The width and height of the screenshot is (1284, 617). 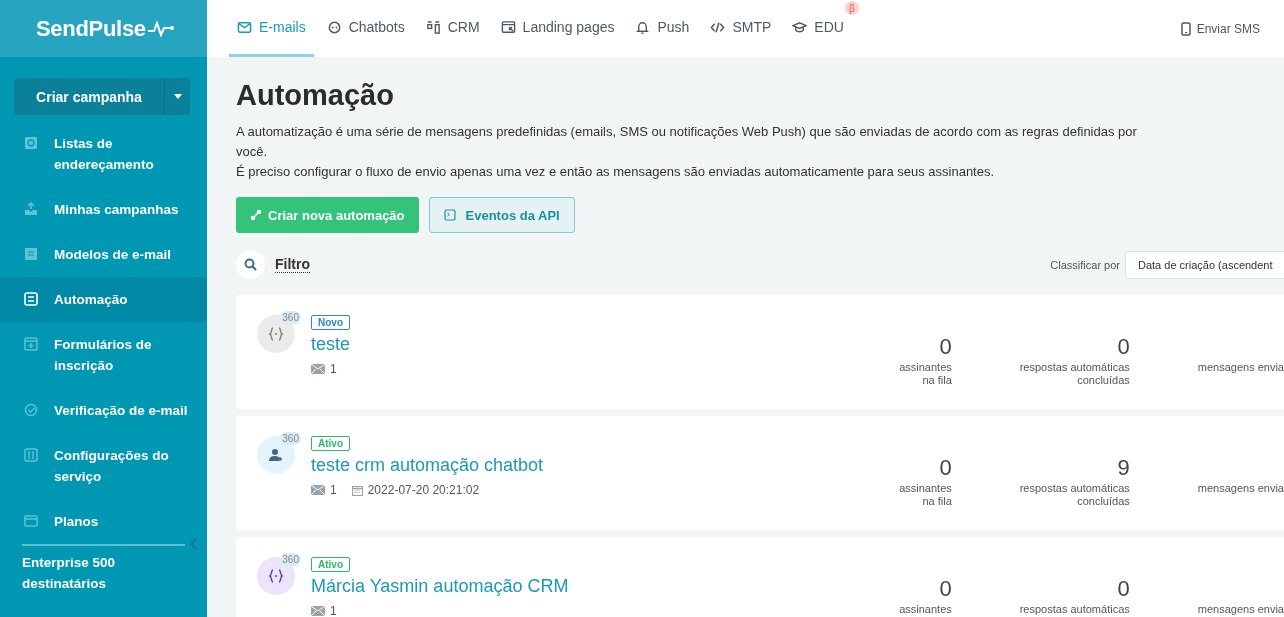 I want to click on contact-card-icon, so click(x=31, y=143).